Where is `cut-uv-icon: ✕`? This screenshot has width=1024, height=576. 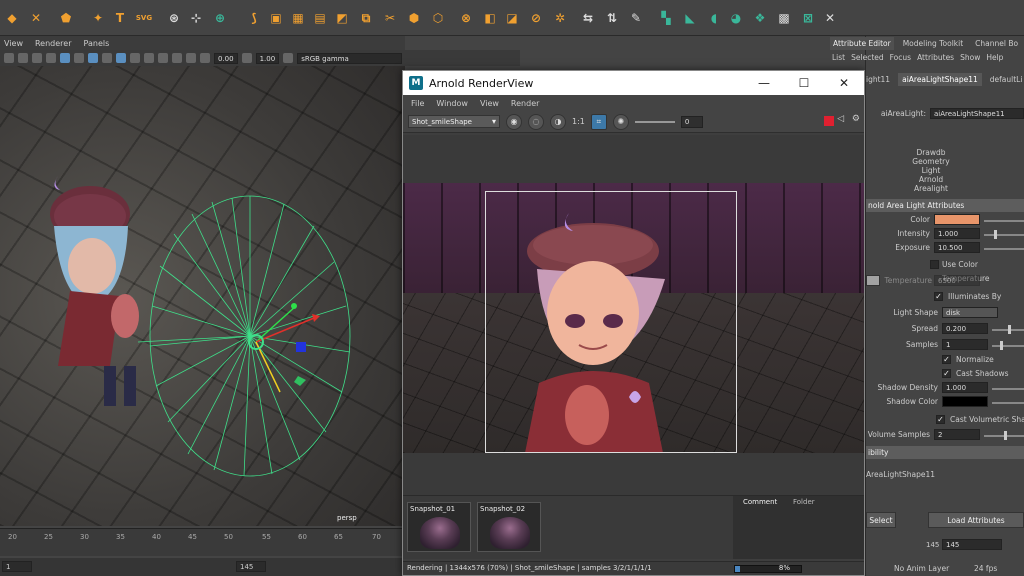
cut-uv-icon: ✕ is located at coordinates (830, 18).